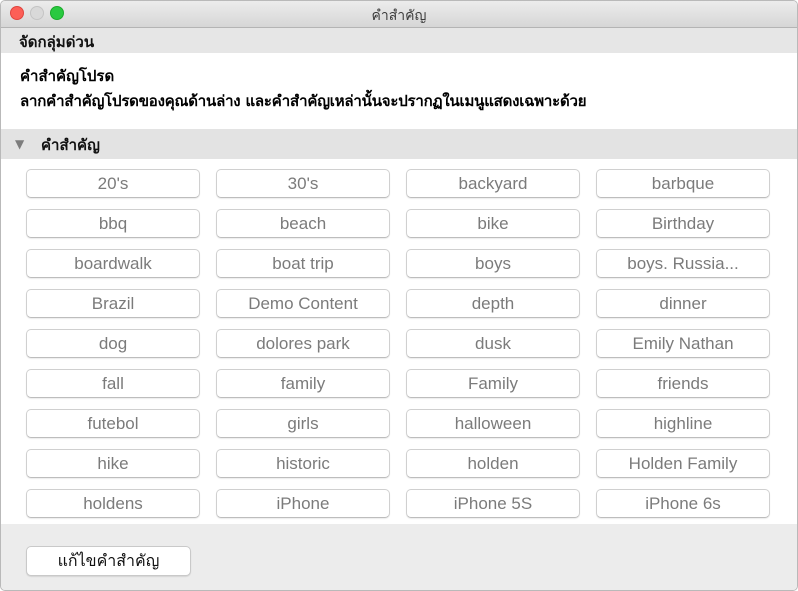  I want to click on keyword-button: dolores park, so click(303, 343).